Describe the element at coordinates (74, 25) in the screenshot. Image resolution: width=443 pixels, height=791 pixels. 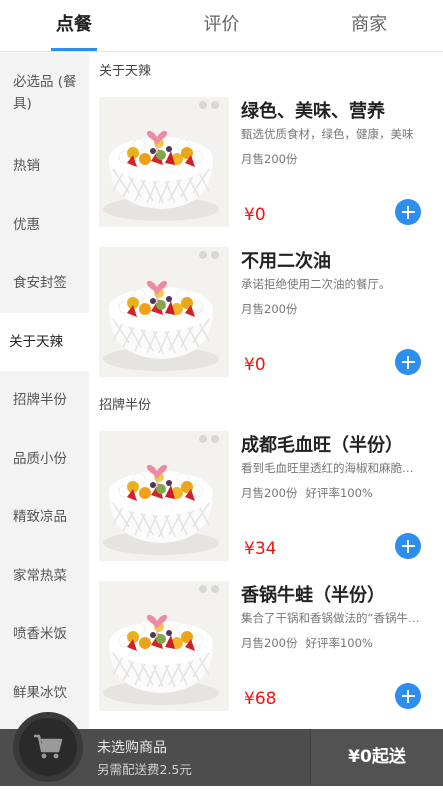
I see `tab-order: 点餐` at that location.